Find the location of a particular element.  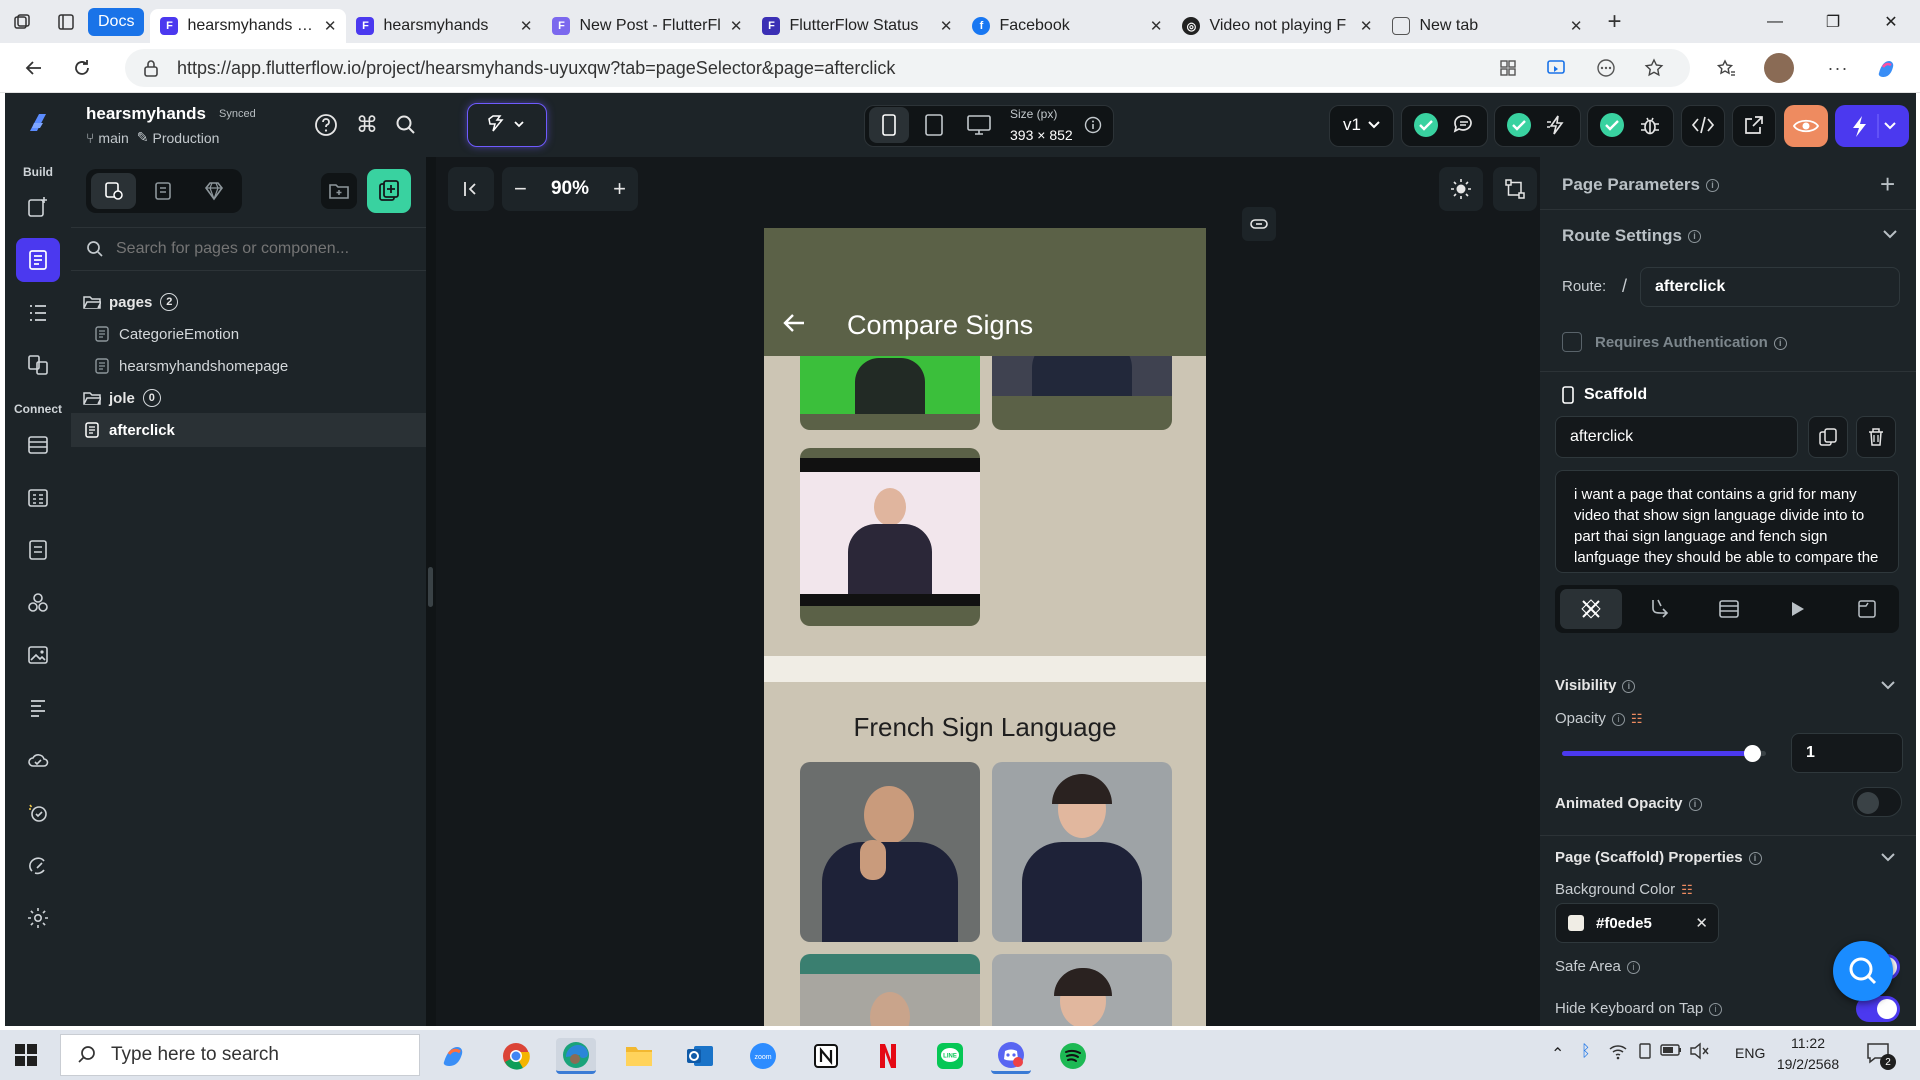

page-item-afterclick: afterclick is located at coordinates (129, 430).